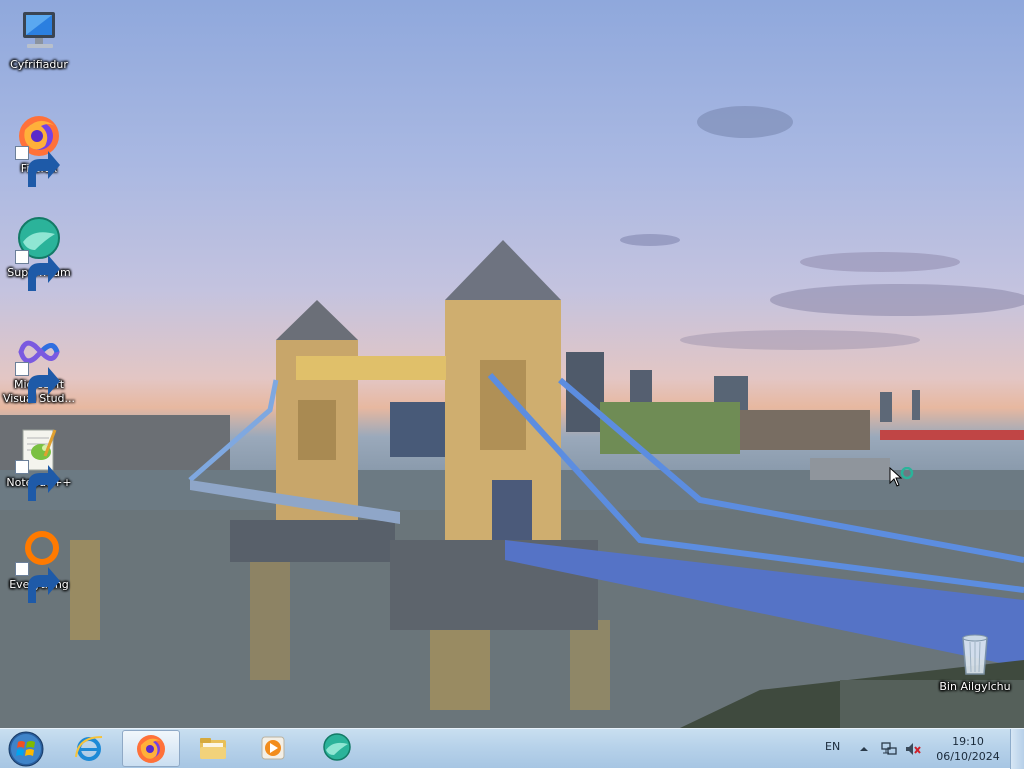 This screenshot has height=769, width=1024. Describe the element at coordinates (1017, 749) in the screenshot. I see `show-desktop-button` at that location.